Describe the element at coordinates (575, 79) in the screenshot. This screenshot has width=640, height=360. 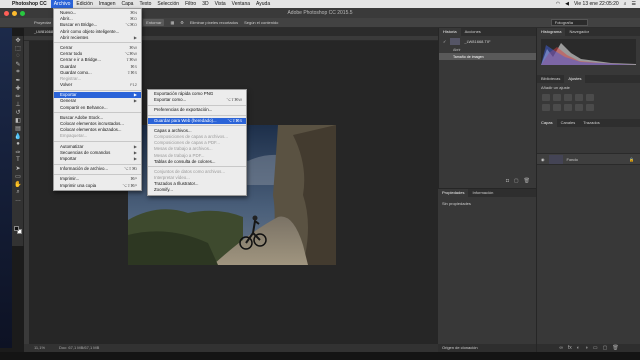
I see `tab-ajustes: Ajustes` at that location.